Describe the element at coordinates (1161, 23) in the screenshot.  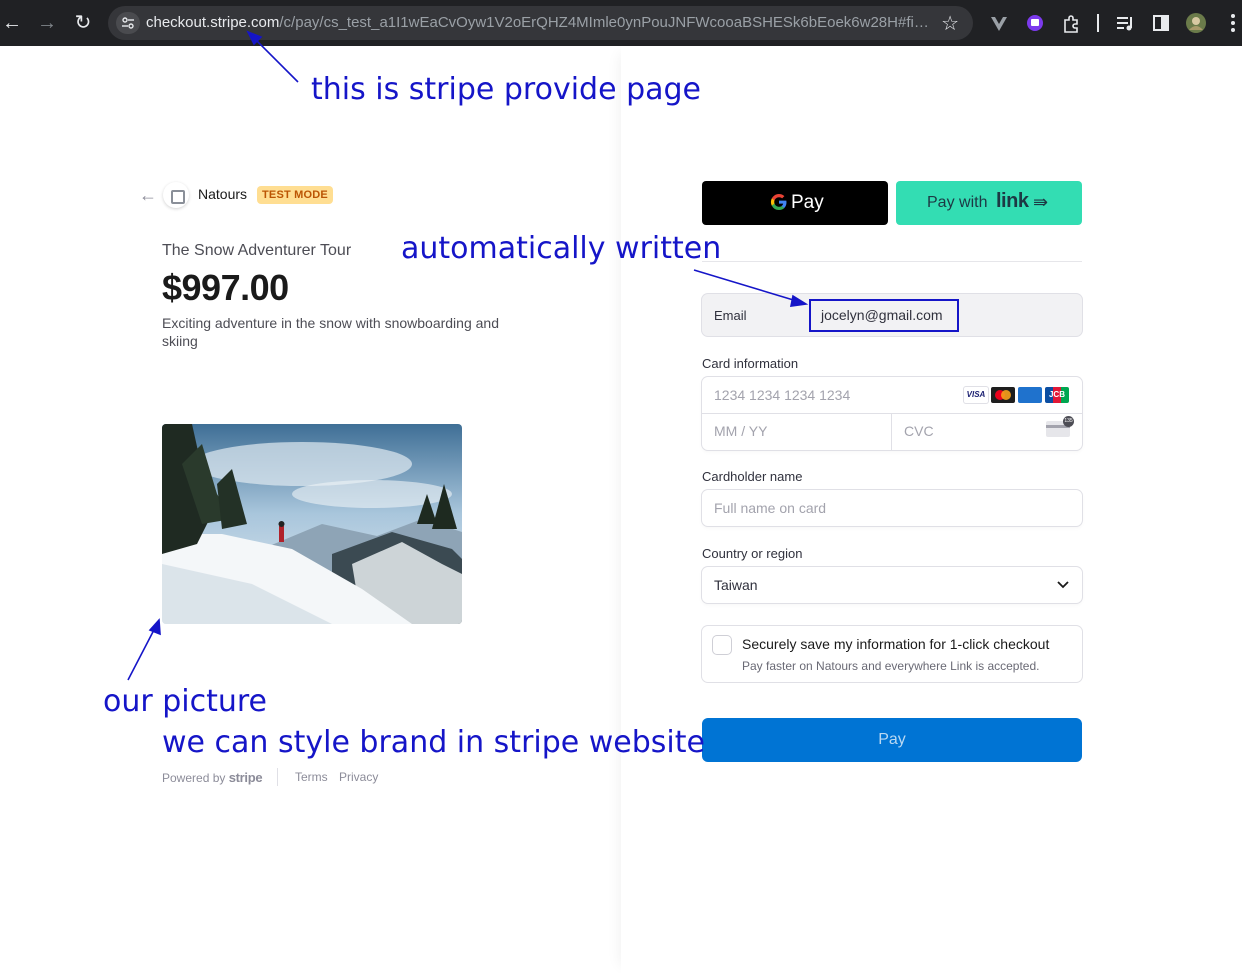
I see `side-panel-icon` at that location.